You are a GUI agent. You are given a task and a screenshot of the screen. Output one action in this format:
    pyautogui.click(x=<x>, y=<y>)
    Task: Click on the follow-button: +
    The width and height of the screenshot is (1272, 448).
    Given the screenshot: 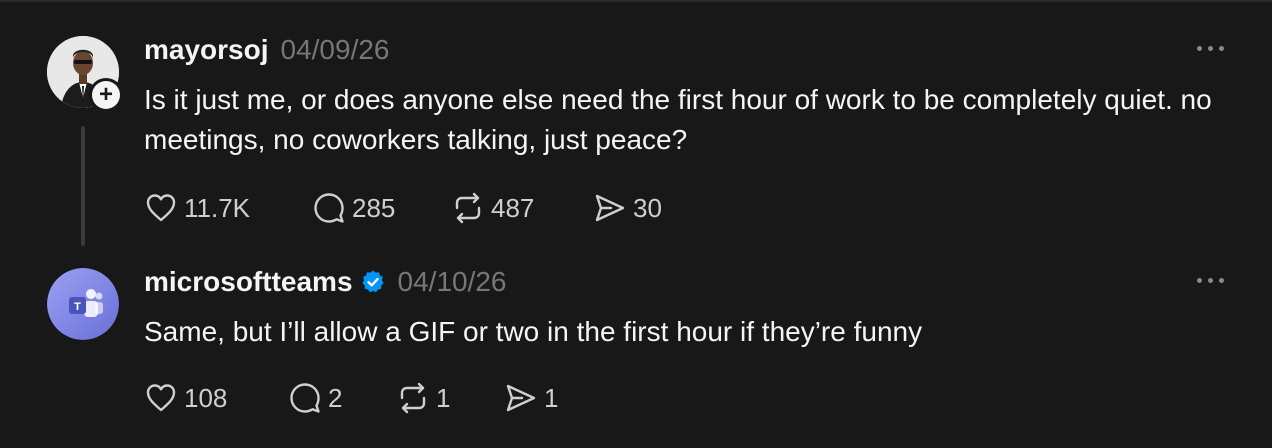 What is the action you would take?
    pyautogui.click(x=106, y=95)
    